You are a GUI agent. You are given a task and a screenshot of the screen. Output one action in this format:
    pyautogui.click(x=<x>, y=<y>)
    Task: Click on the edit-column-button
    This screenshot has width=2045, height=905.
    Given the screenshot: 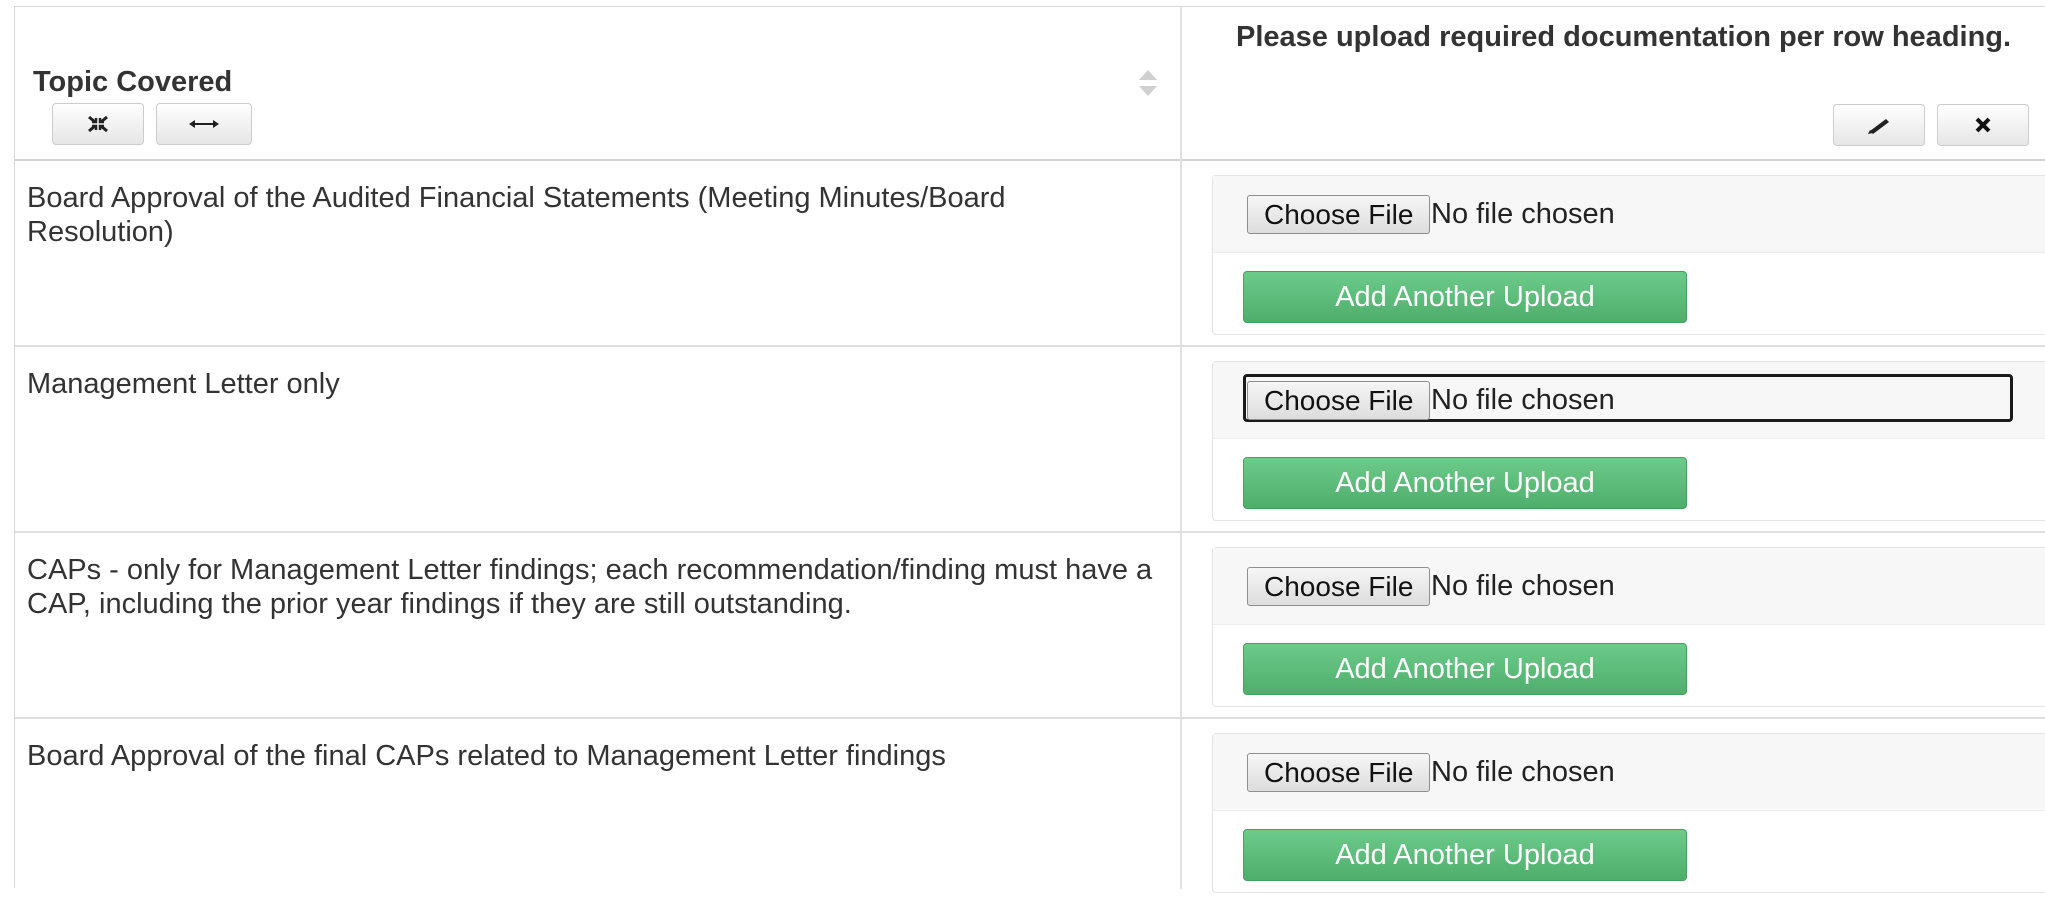 What is the action you would take?
    pyautogui.click(x=1879, y=125)
    